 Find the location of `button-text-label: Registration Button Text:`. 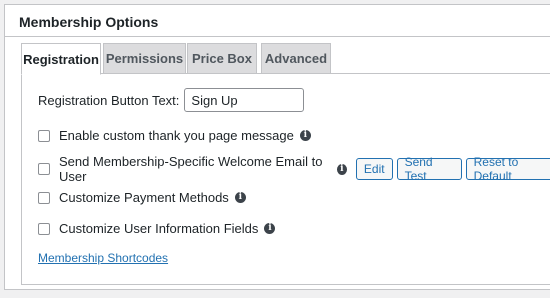

button-text-label: Registration Button Text: is located at coordinates (109, 100).